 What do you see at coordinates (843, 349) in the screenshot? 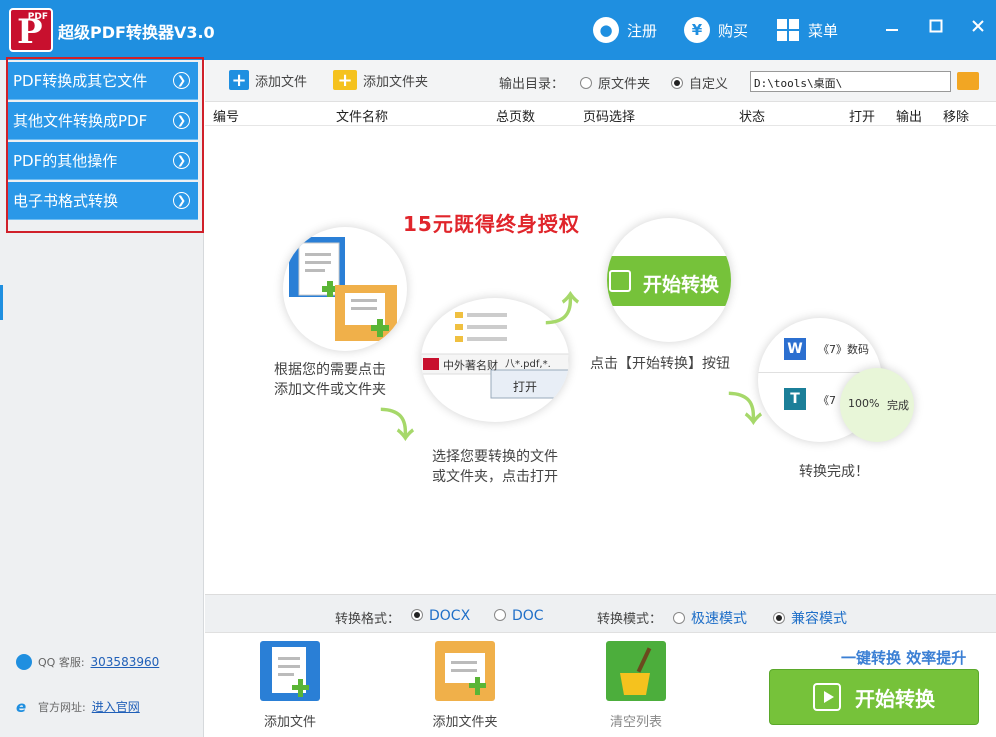
I see `bubble-result-row1: 《7》数码` at bounding box center [843, 349].